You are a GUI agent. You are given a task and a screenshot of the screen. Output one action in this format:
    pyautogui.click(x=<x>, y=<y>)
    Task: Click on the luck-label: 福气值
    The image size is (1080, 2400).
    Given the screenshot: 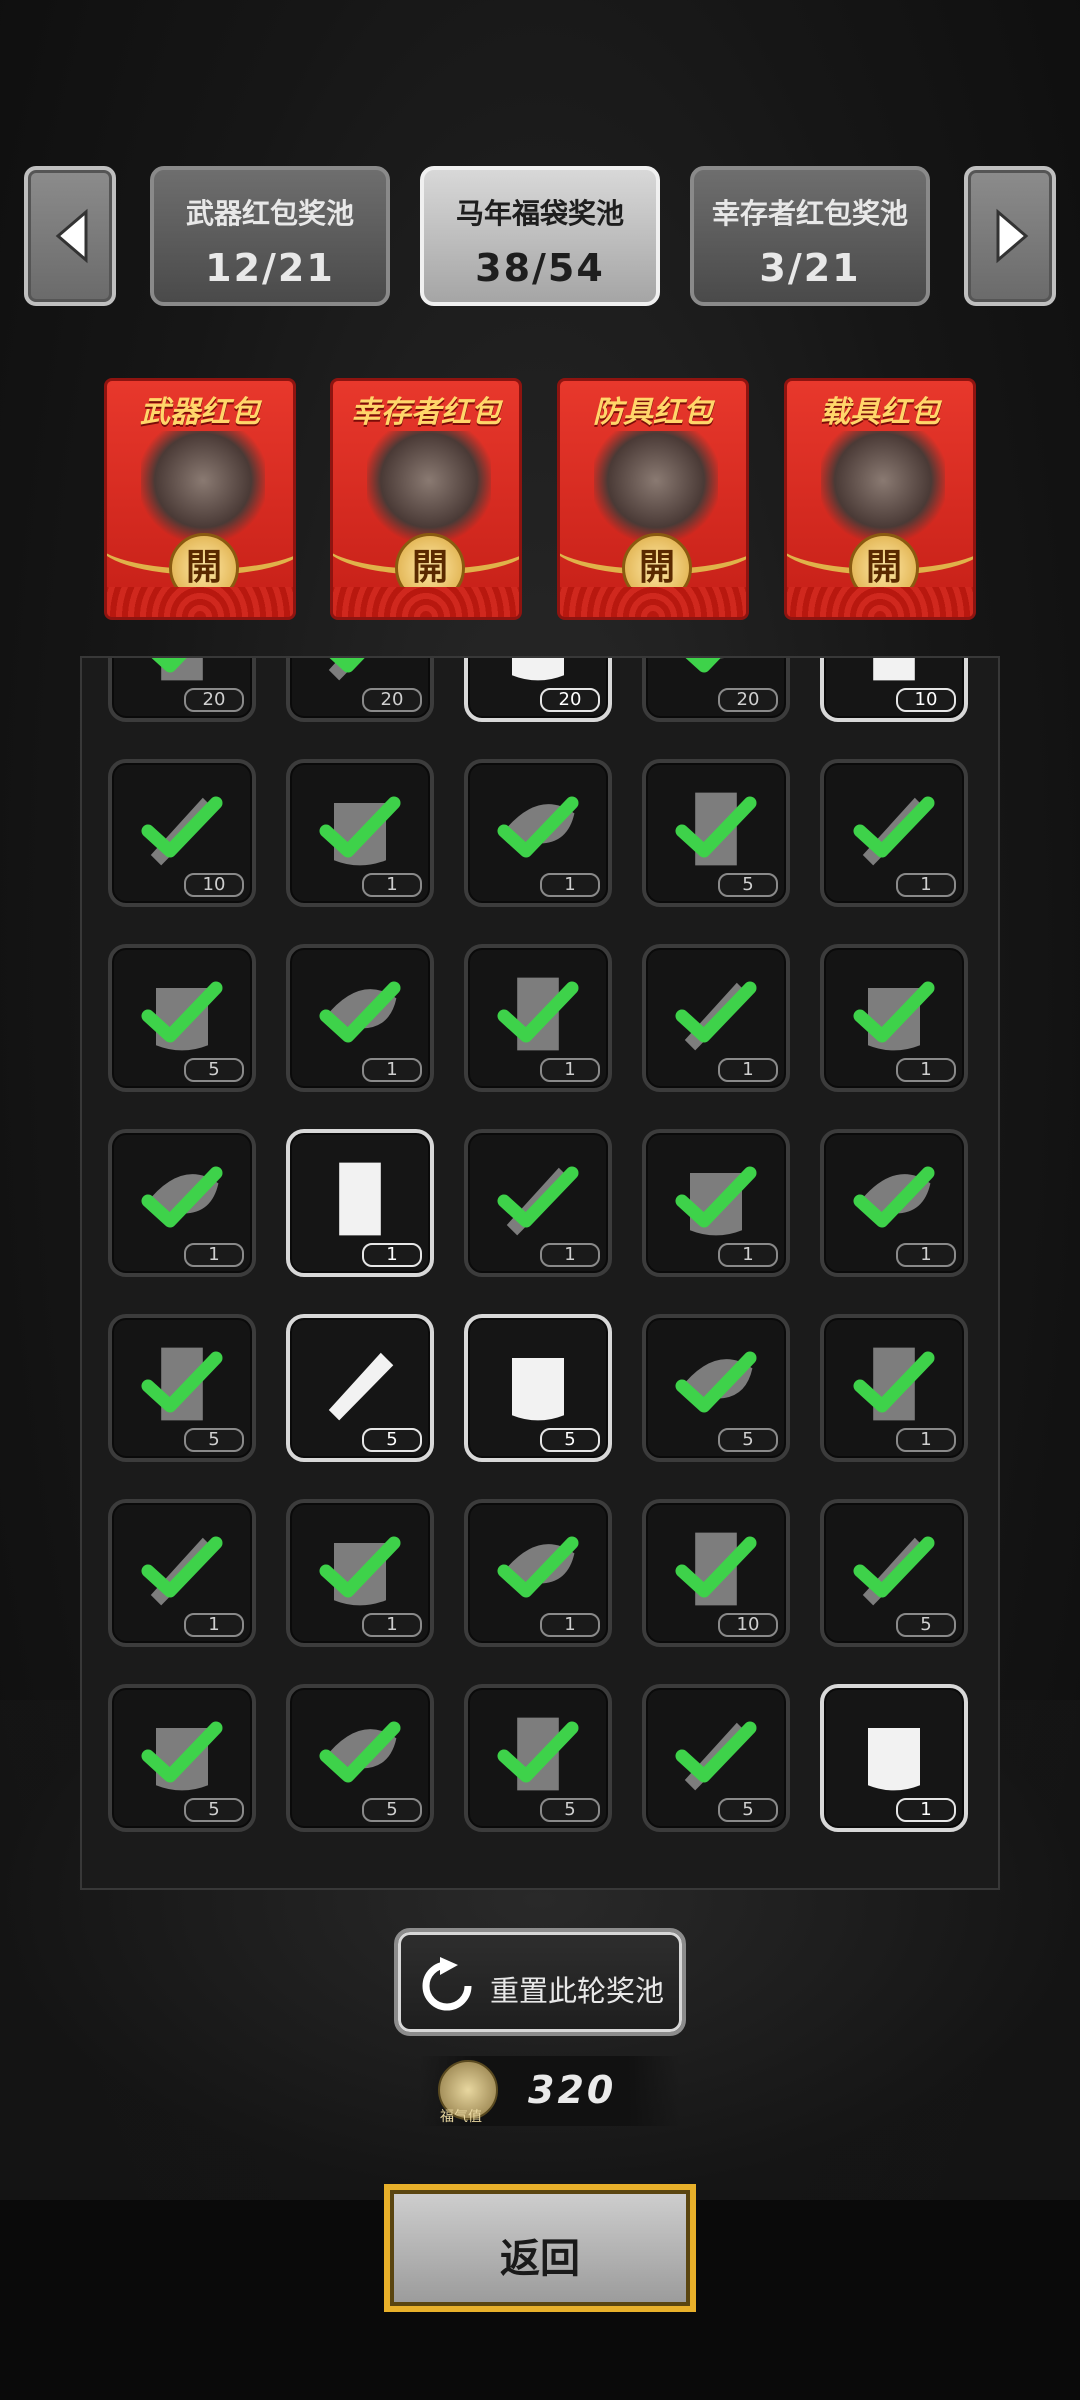 What is the action you would take?
    pyautogui.click(x=461, y=2117)
    